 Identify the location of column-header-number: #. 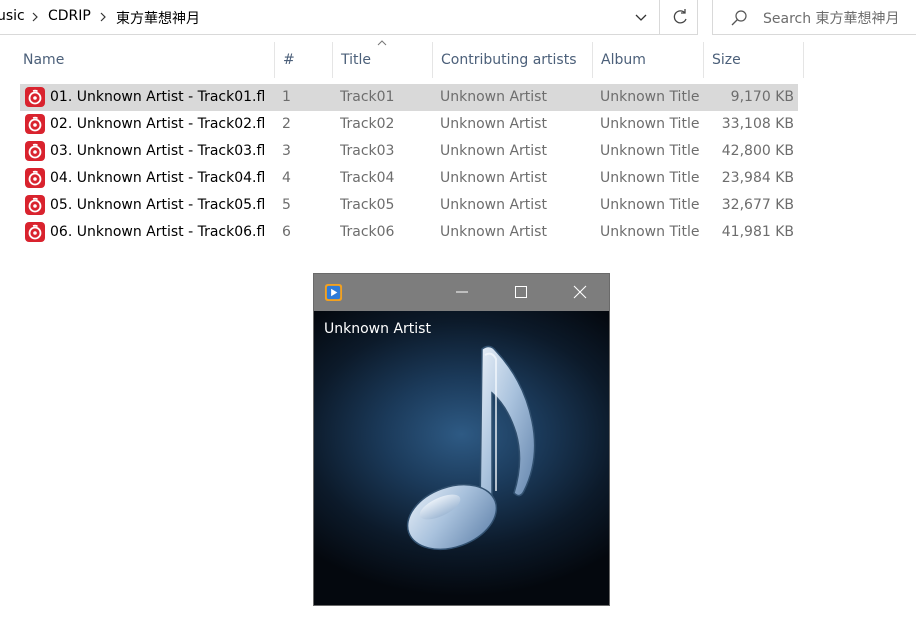
(304, 60).